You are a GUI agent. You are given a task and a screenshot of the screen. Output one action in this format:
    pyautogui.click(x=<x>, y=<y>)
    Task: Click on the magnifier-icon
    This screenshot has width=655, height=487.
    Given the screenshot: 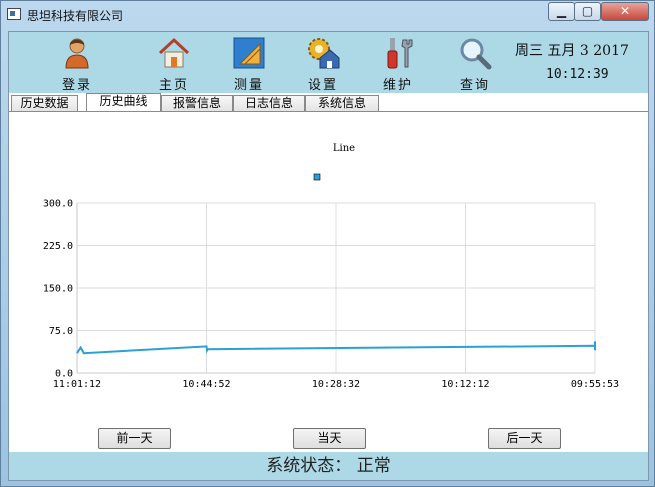 What is the action you would take?
    pyautogui.click(x=476, y=54)
    